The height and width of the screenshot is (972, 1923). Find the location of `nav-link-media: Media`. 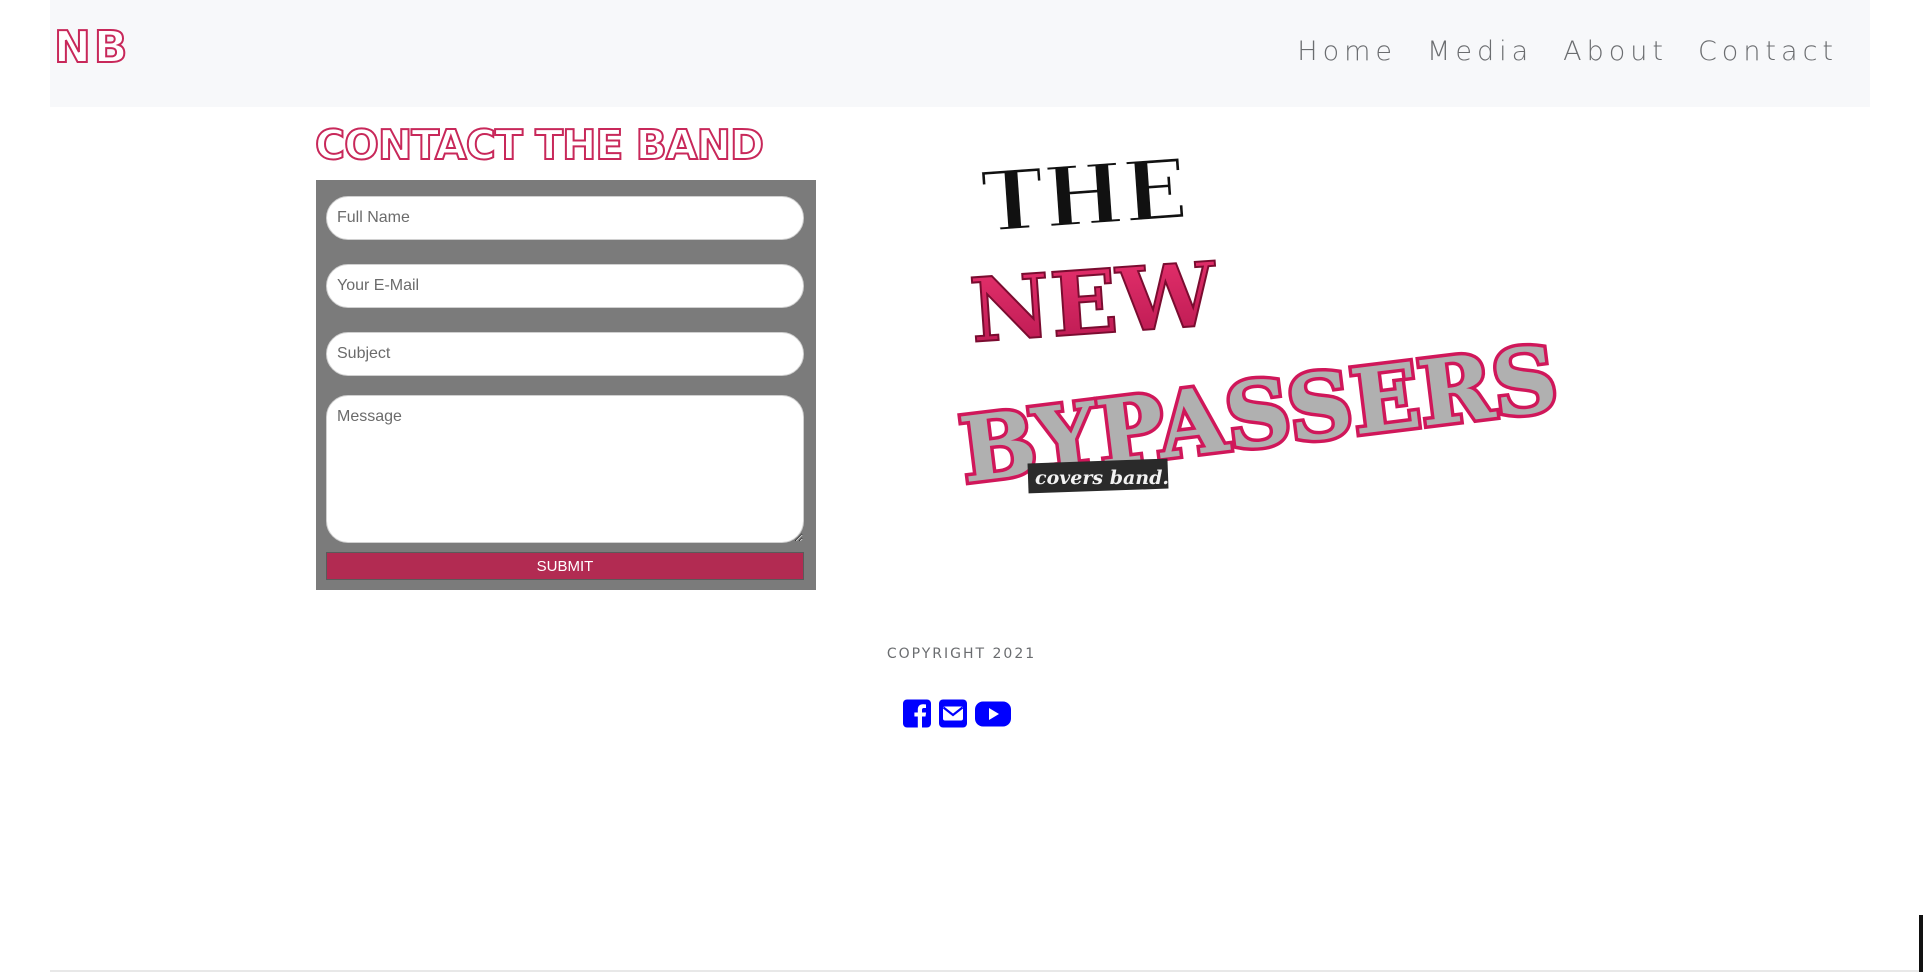

nav-link-media: Media is located at coordinates (1480, 52).